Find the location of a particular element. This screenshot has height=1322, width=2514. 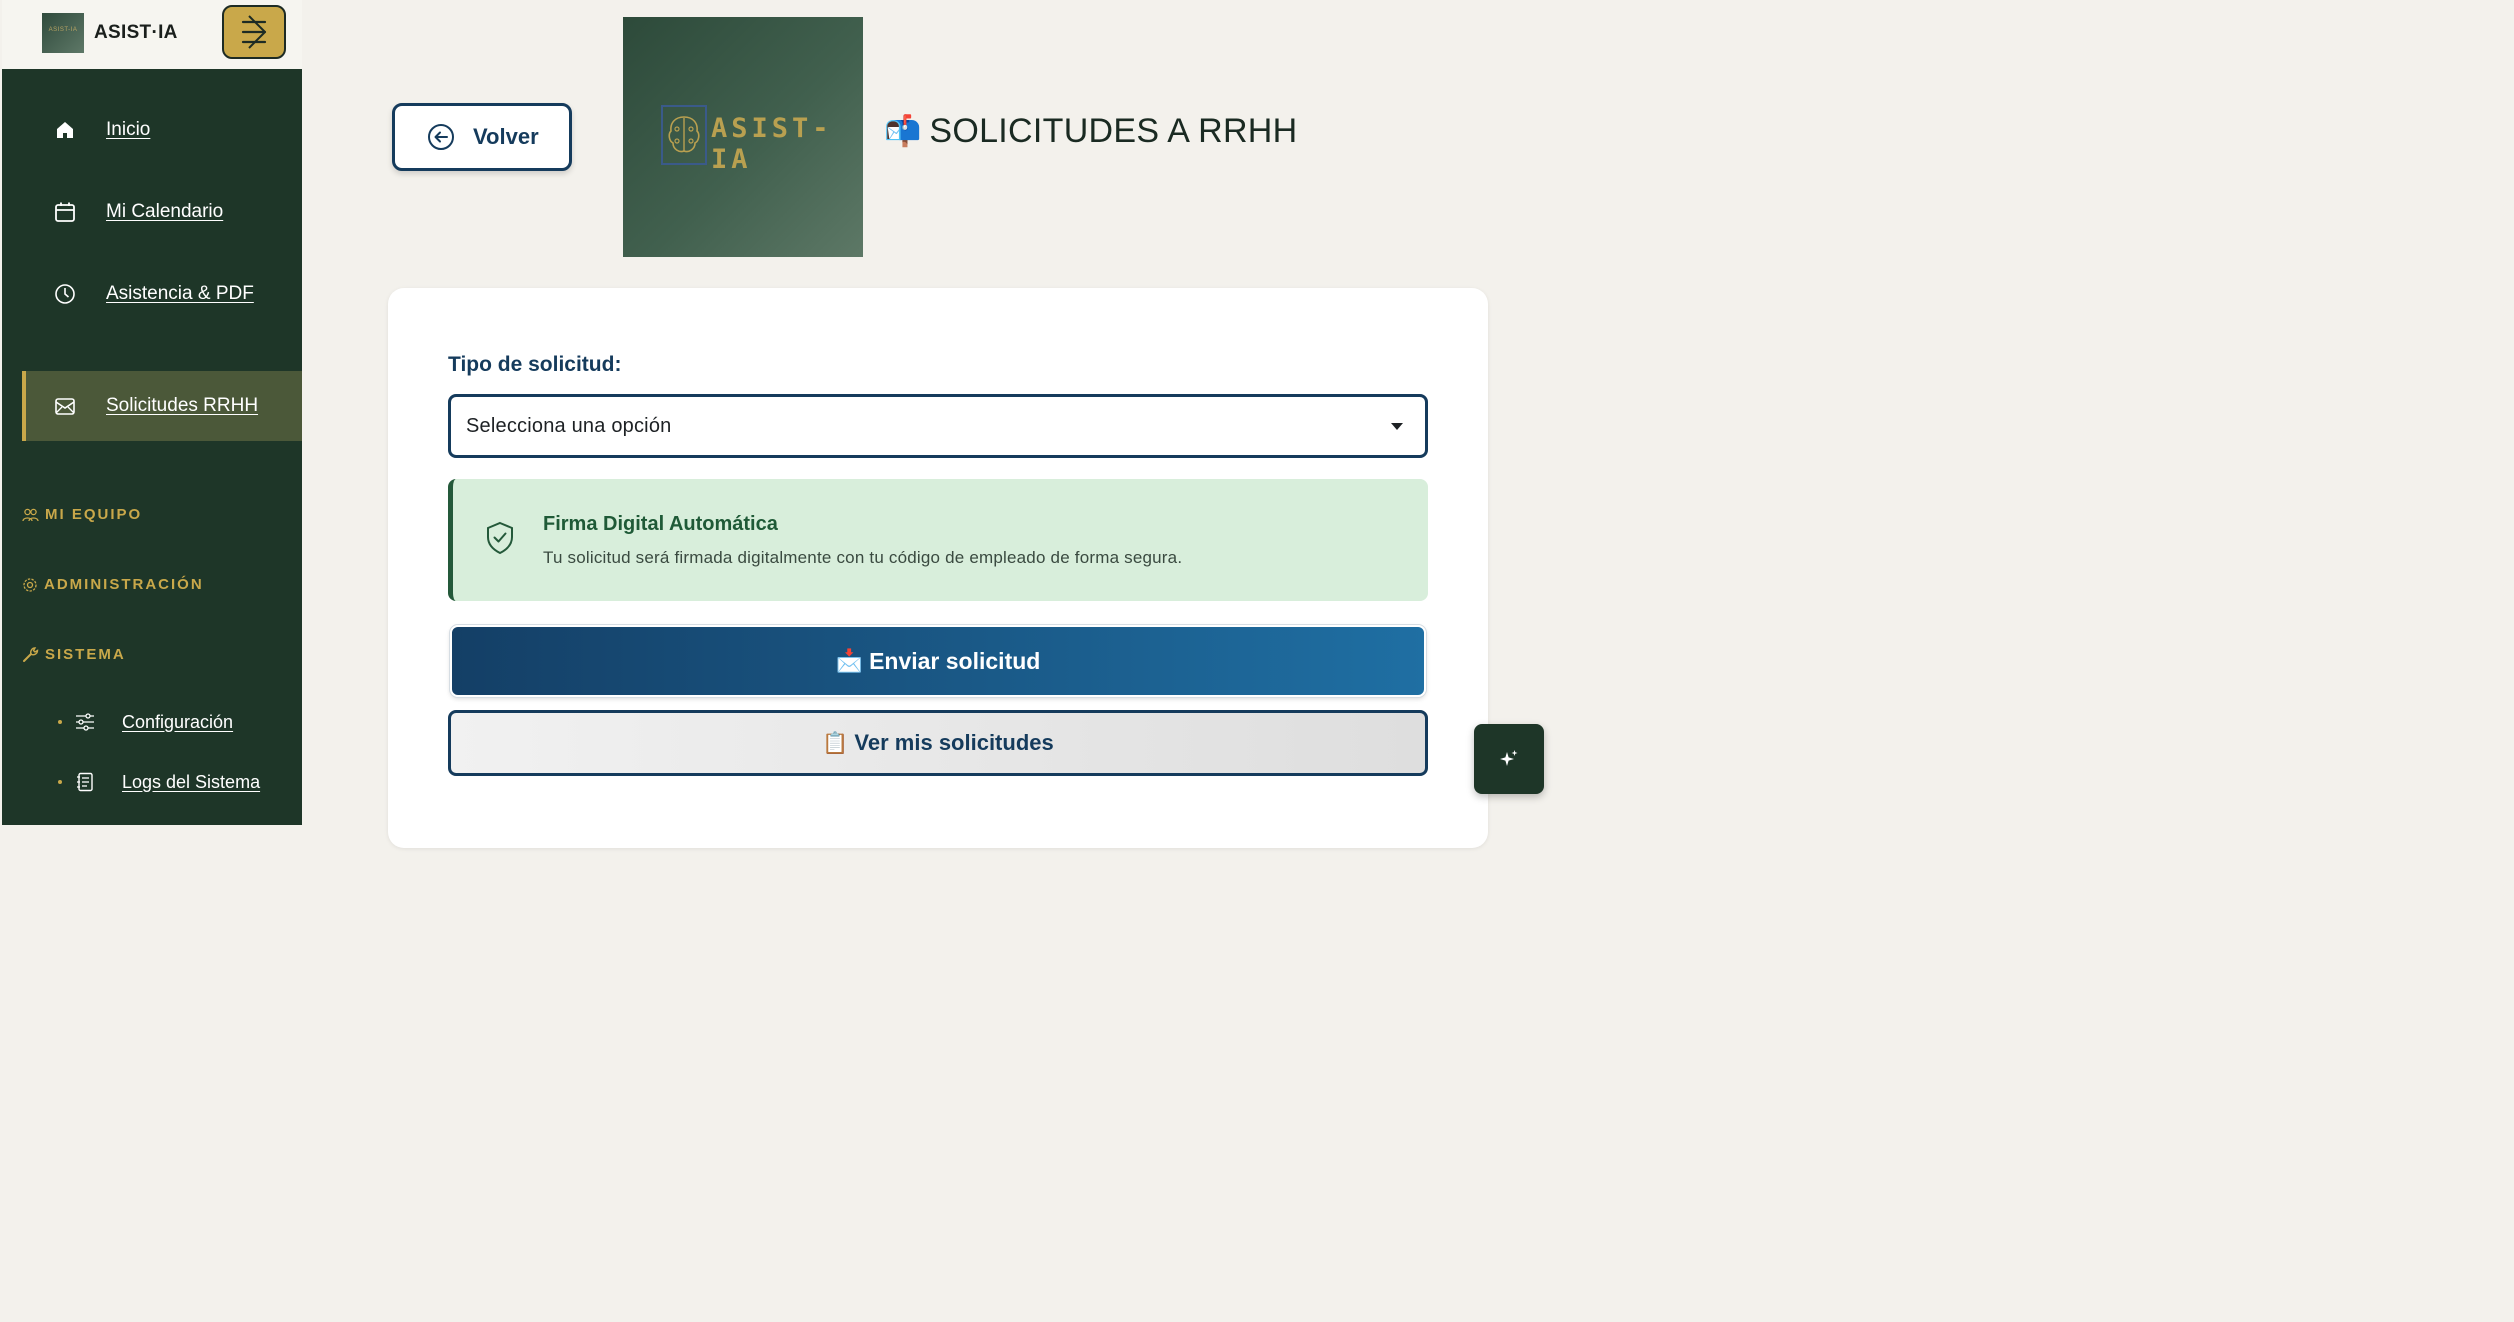

page-title-text: SOLICITUDES A RRHH is located at coordinates (1113, 131).